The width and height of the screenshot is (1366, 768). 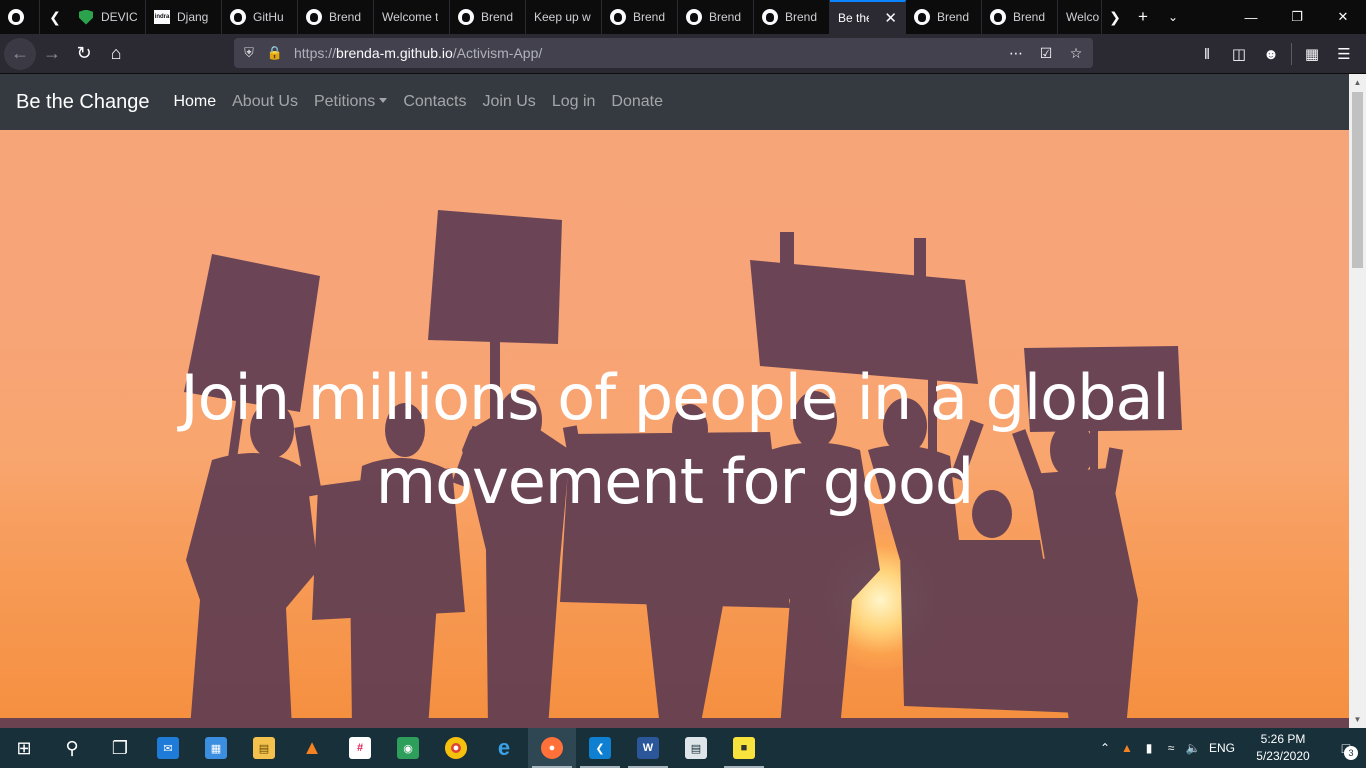 What do you see at coordinates (312, 748) in the screenshot?
I see `vlc-icon: ▲` at bounding box center [312, 748].